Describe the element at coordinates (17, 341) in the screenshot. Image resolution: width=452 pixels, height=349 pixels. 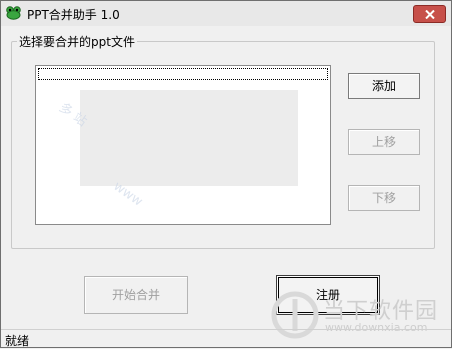
I see `status-text: 就绪` at that location.